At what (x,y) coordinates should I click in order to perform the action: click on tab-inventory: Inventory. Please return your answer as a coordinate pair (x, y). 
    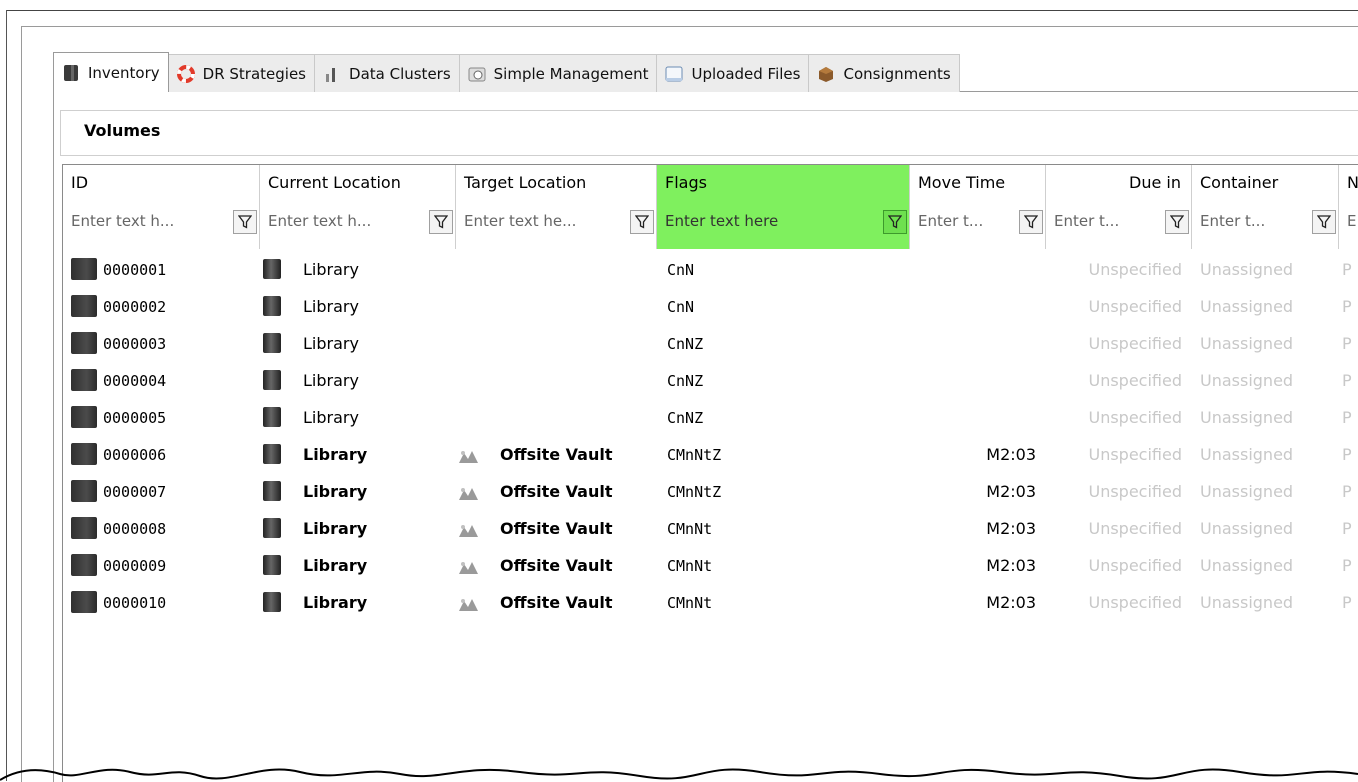
    Looking at the image, I should click on (111, 72).